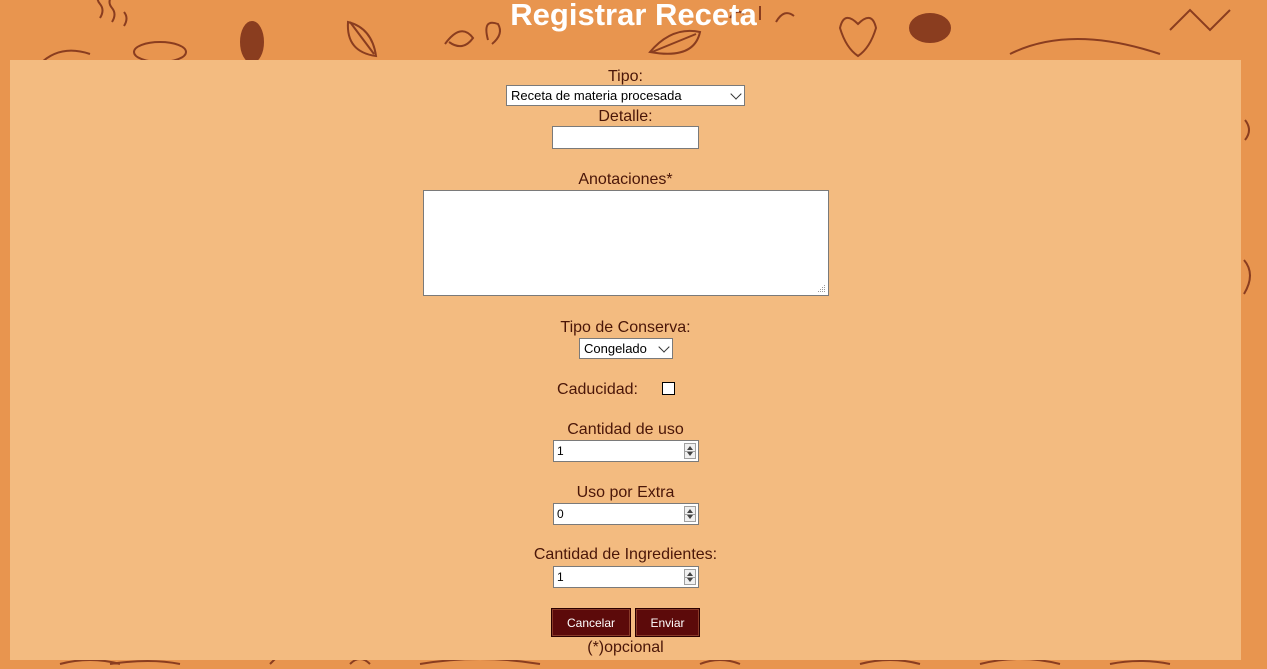  I want to click on caducidad-label: Caducidad:, so click(597, 389).